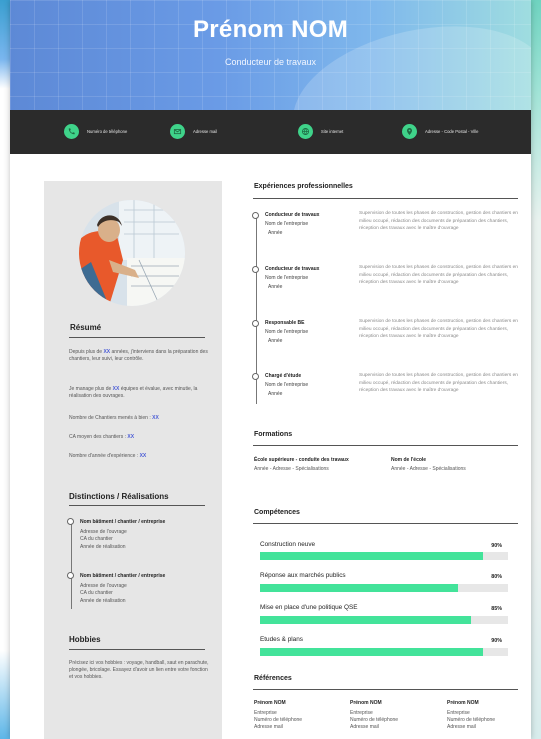 The image size is (541, 739). What do you see at coordinates (108, 456) in the screenshot?
I see `resume-stat-years: Nombre d'année d'expérience : XX` at bounding box center [108, 456].